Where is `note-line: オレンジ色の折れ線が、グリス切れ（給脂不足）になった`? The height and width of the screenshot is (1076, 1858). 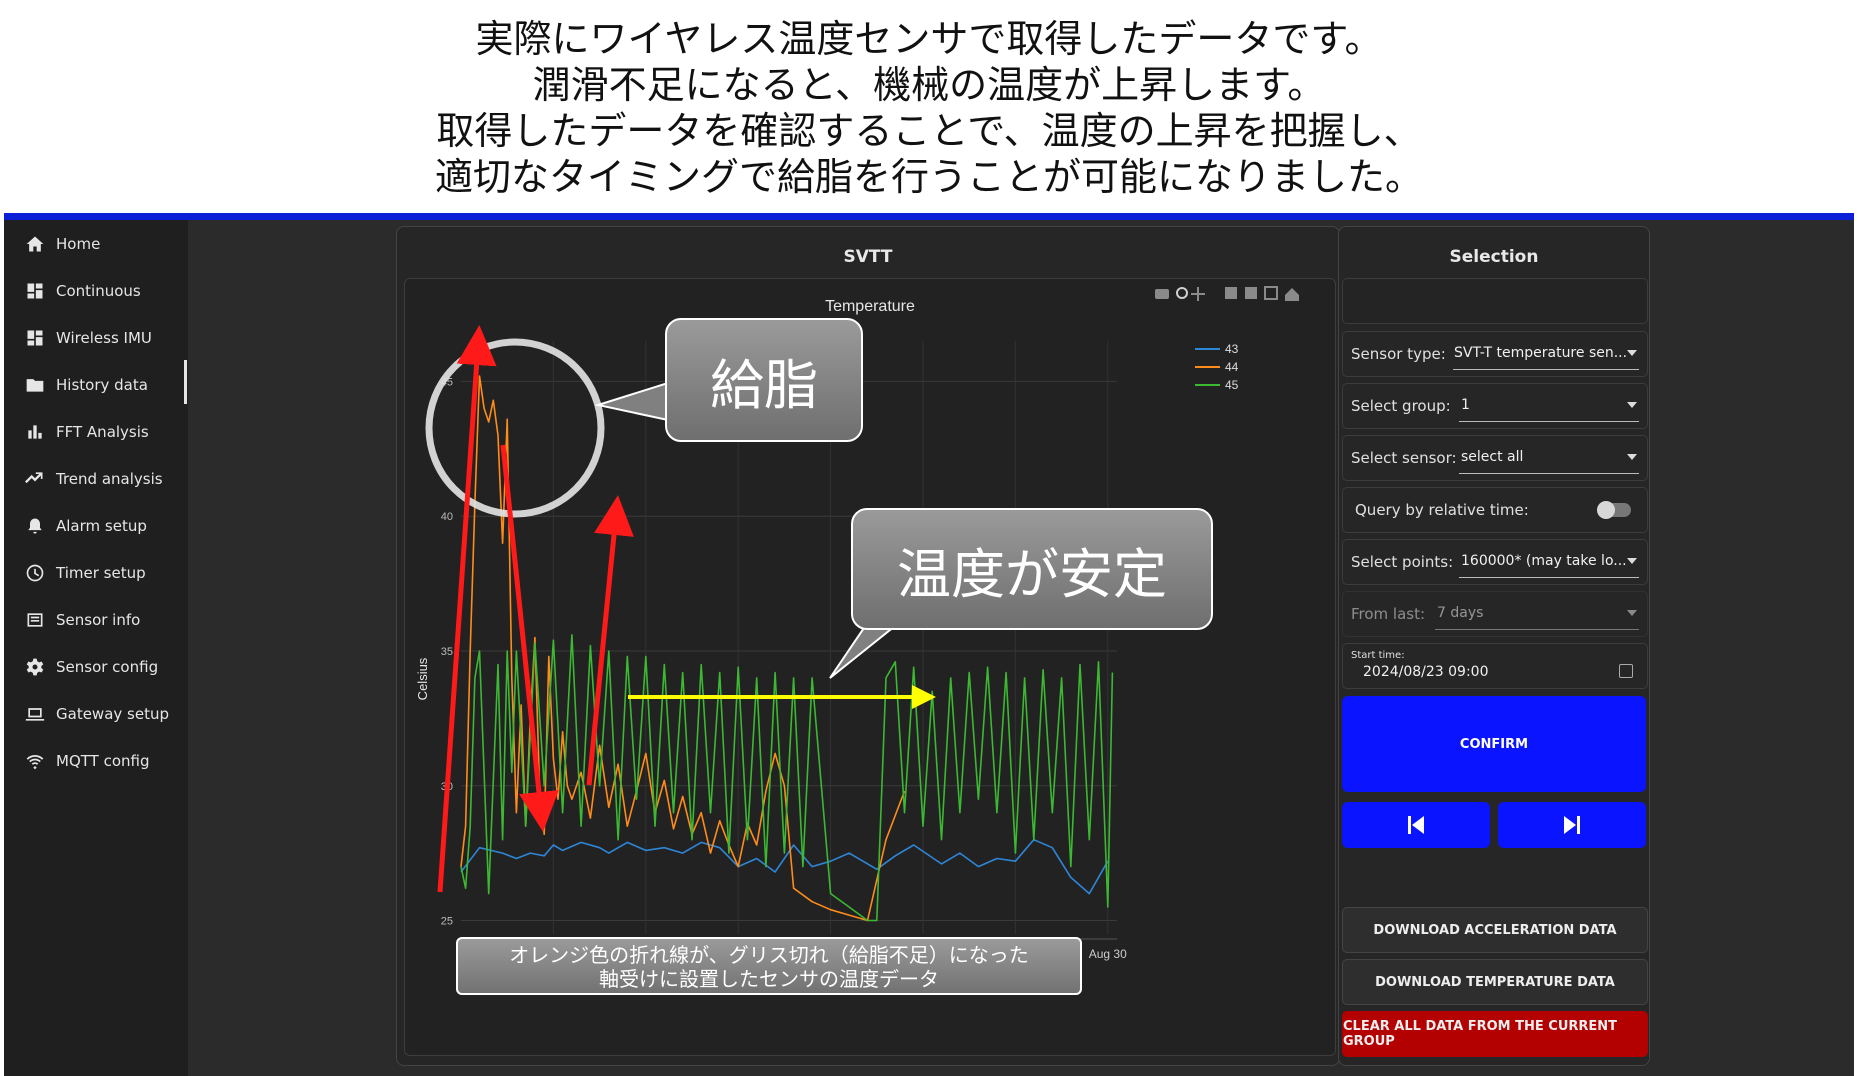 note-line: オレンジ色の折れ線が、グリス切れ（給脂不足）になった is located at coordinates (769, 955).